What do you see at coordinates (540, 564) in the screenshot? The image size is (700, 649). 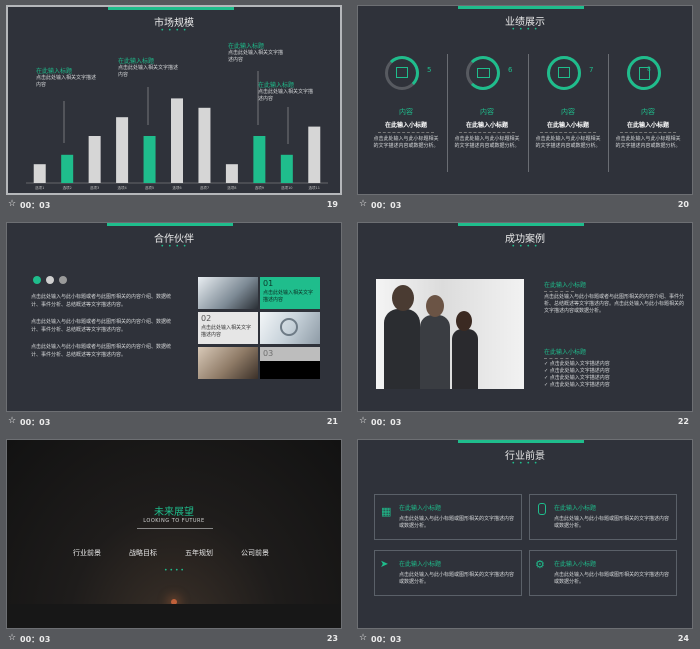 I see `gear-icon: ⚙` at bounding box center [540, 564].